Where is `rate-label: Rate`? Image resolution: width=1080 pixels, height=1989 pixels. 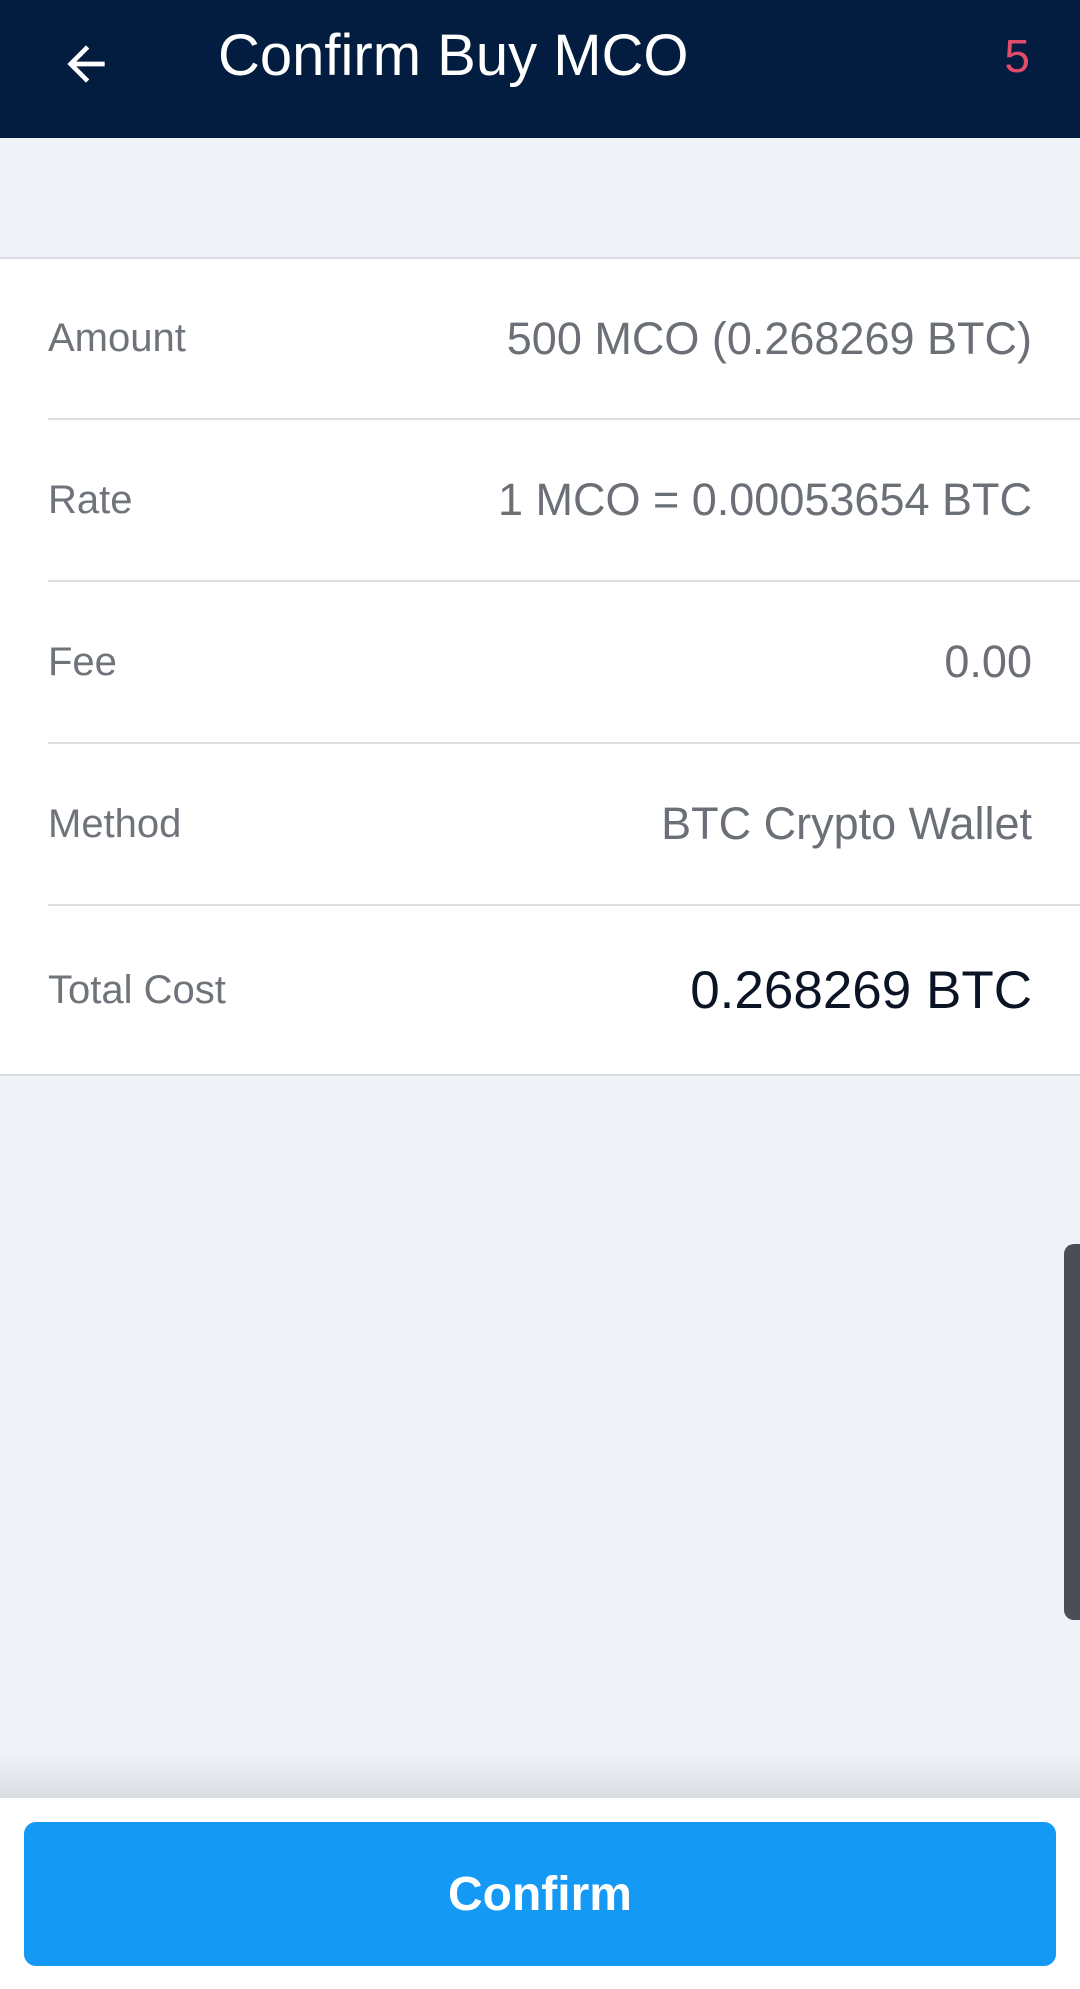 rate-label: Rate is located at coordinates (90, 499).